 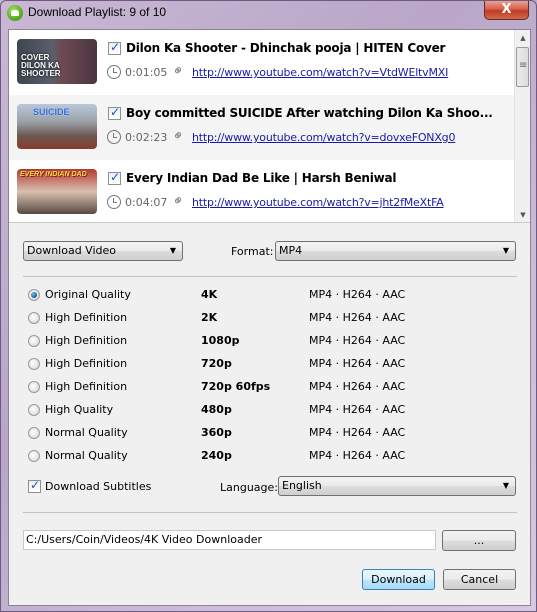 I want to click on format-label: Format:, so click(x=252, y=251).